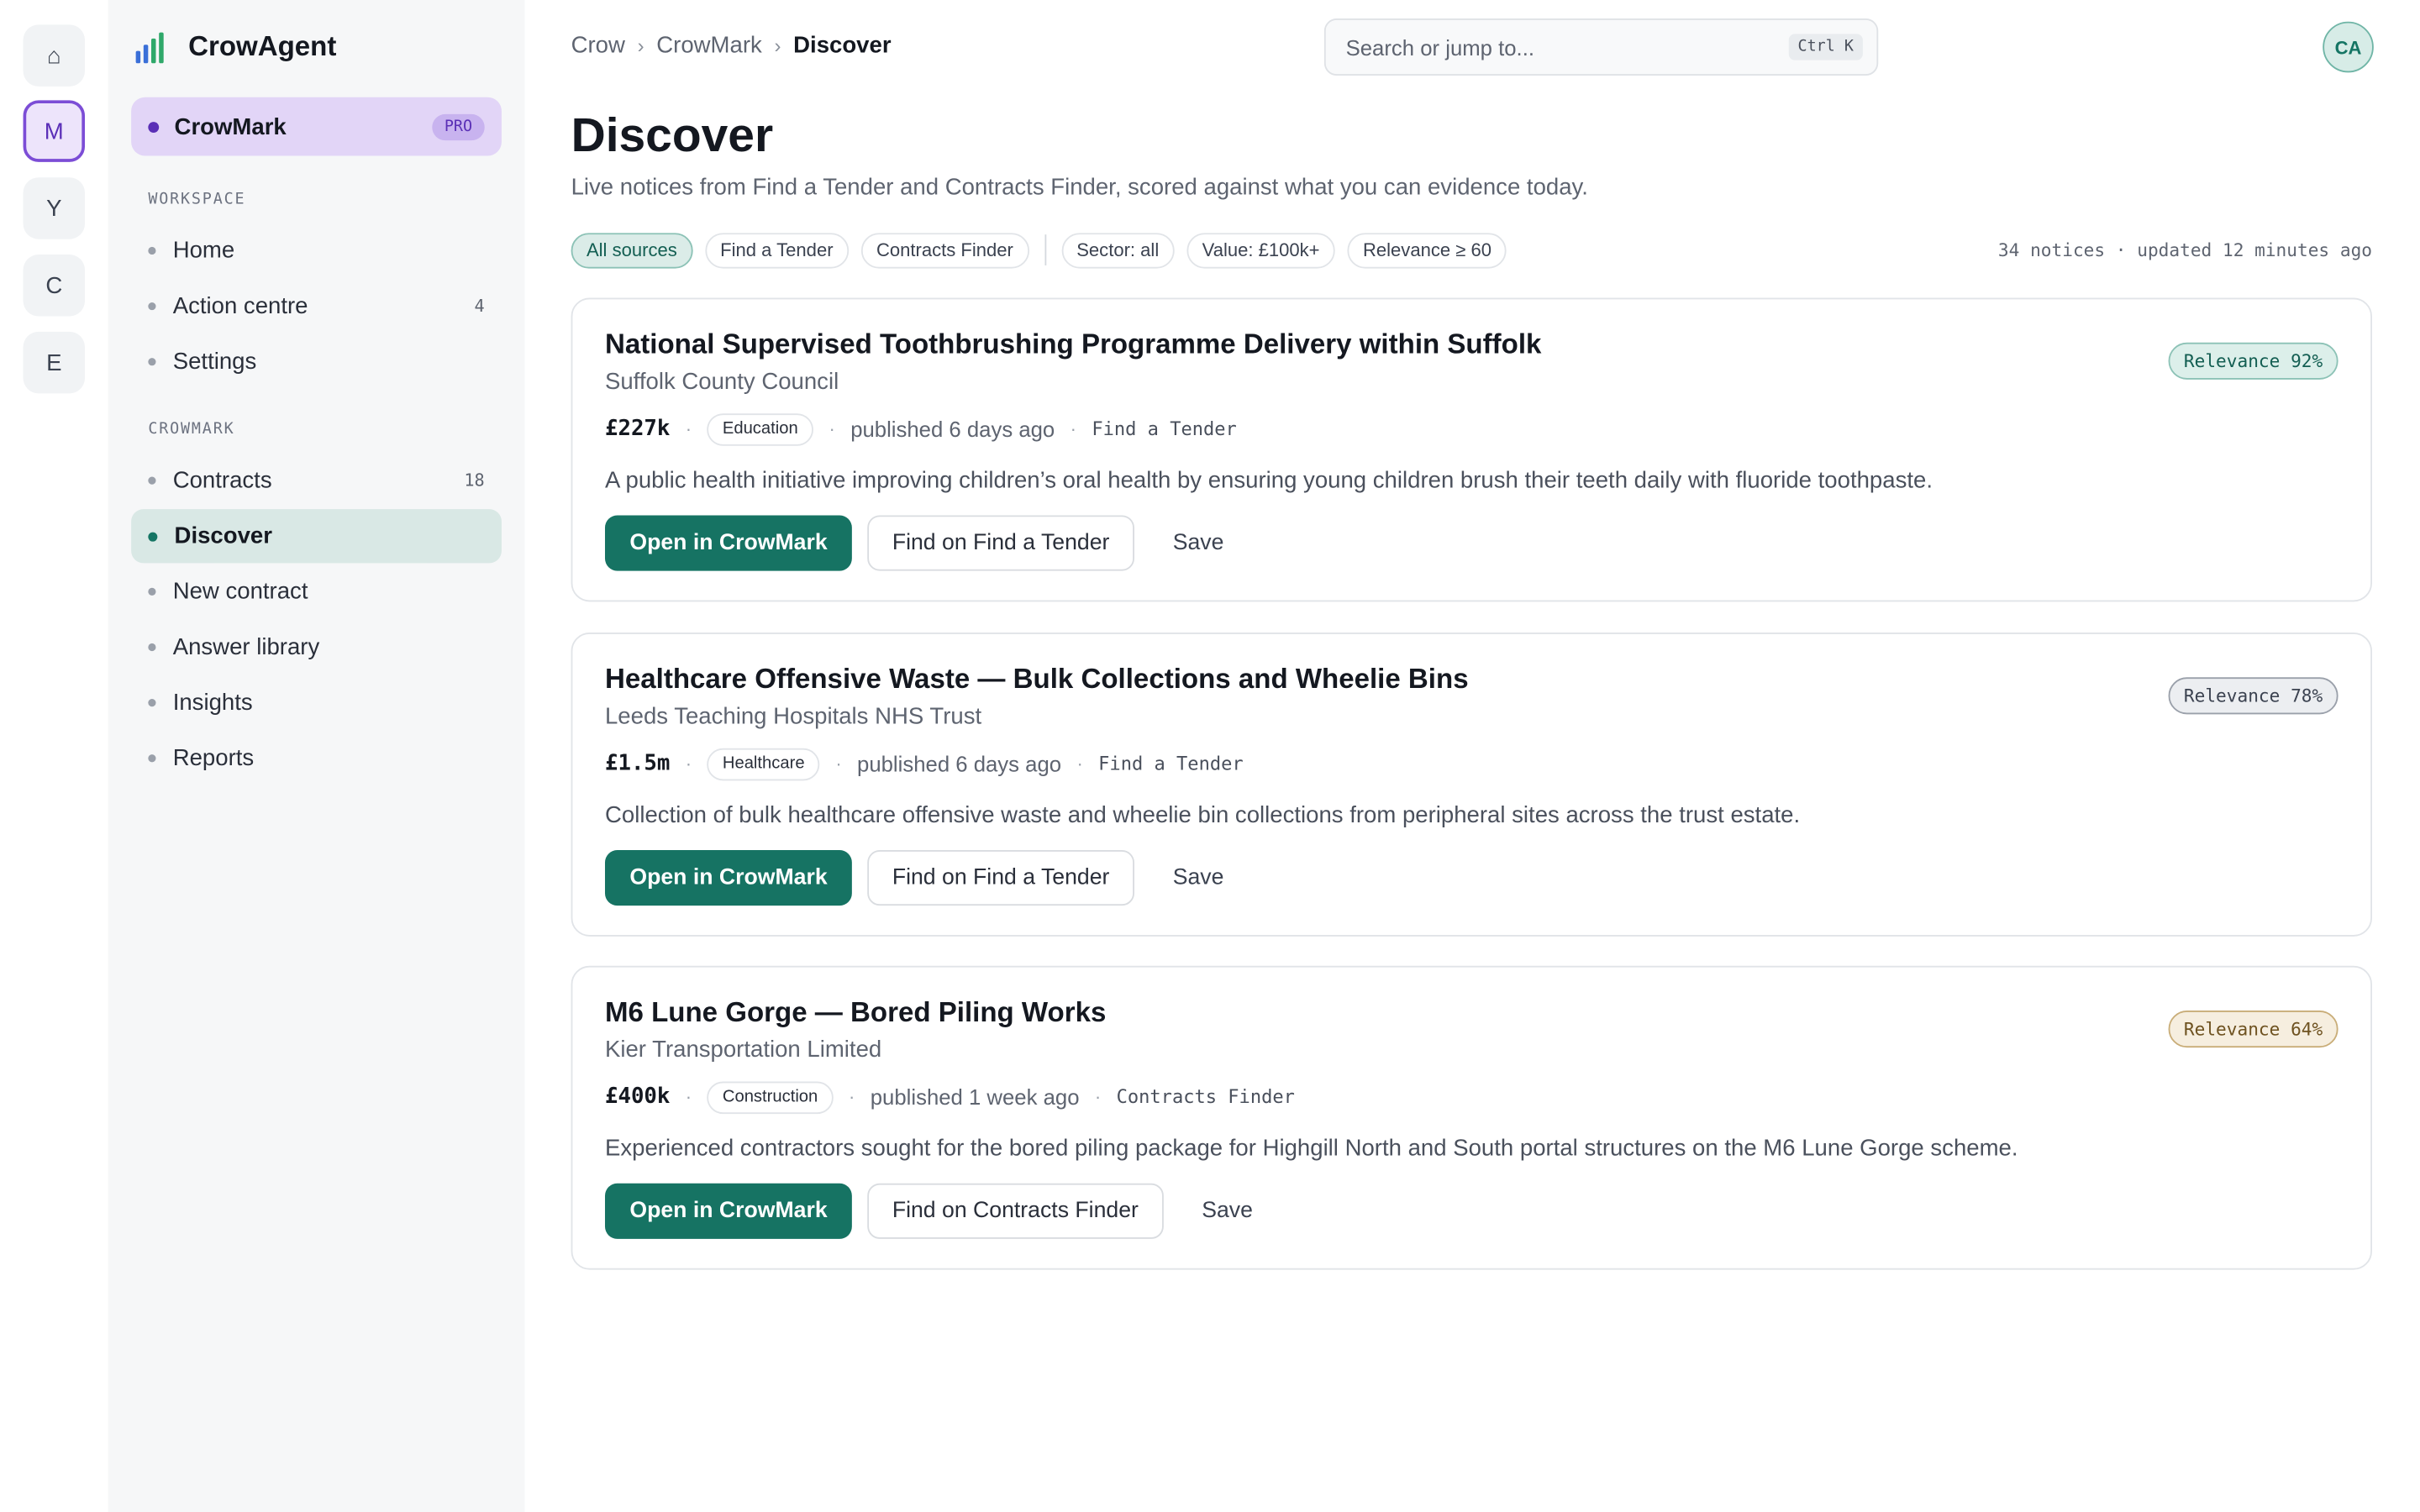  I want to click on search-shortcut: Ctrl K, so click(1825, 47).